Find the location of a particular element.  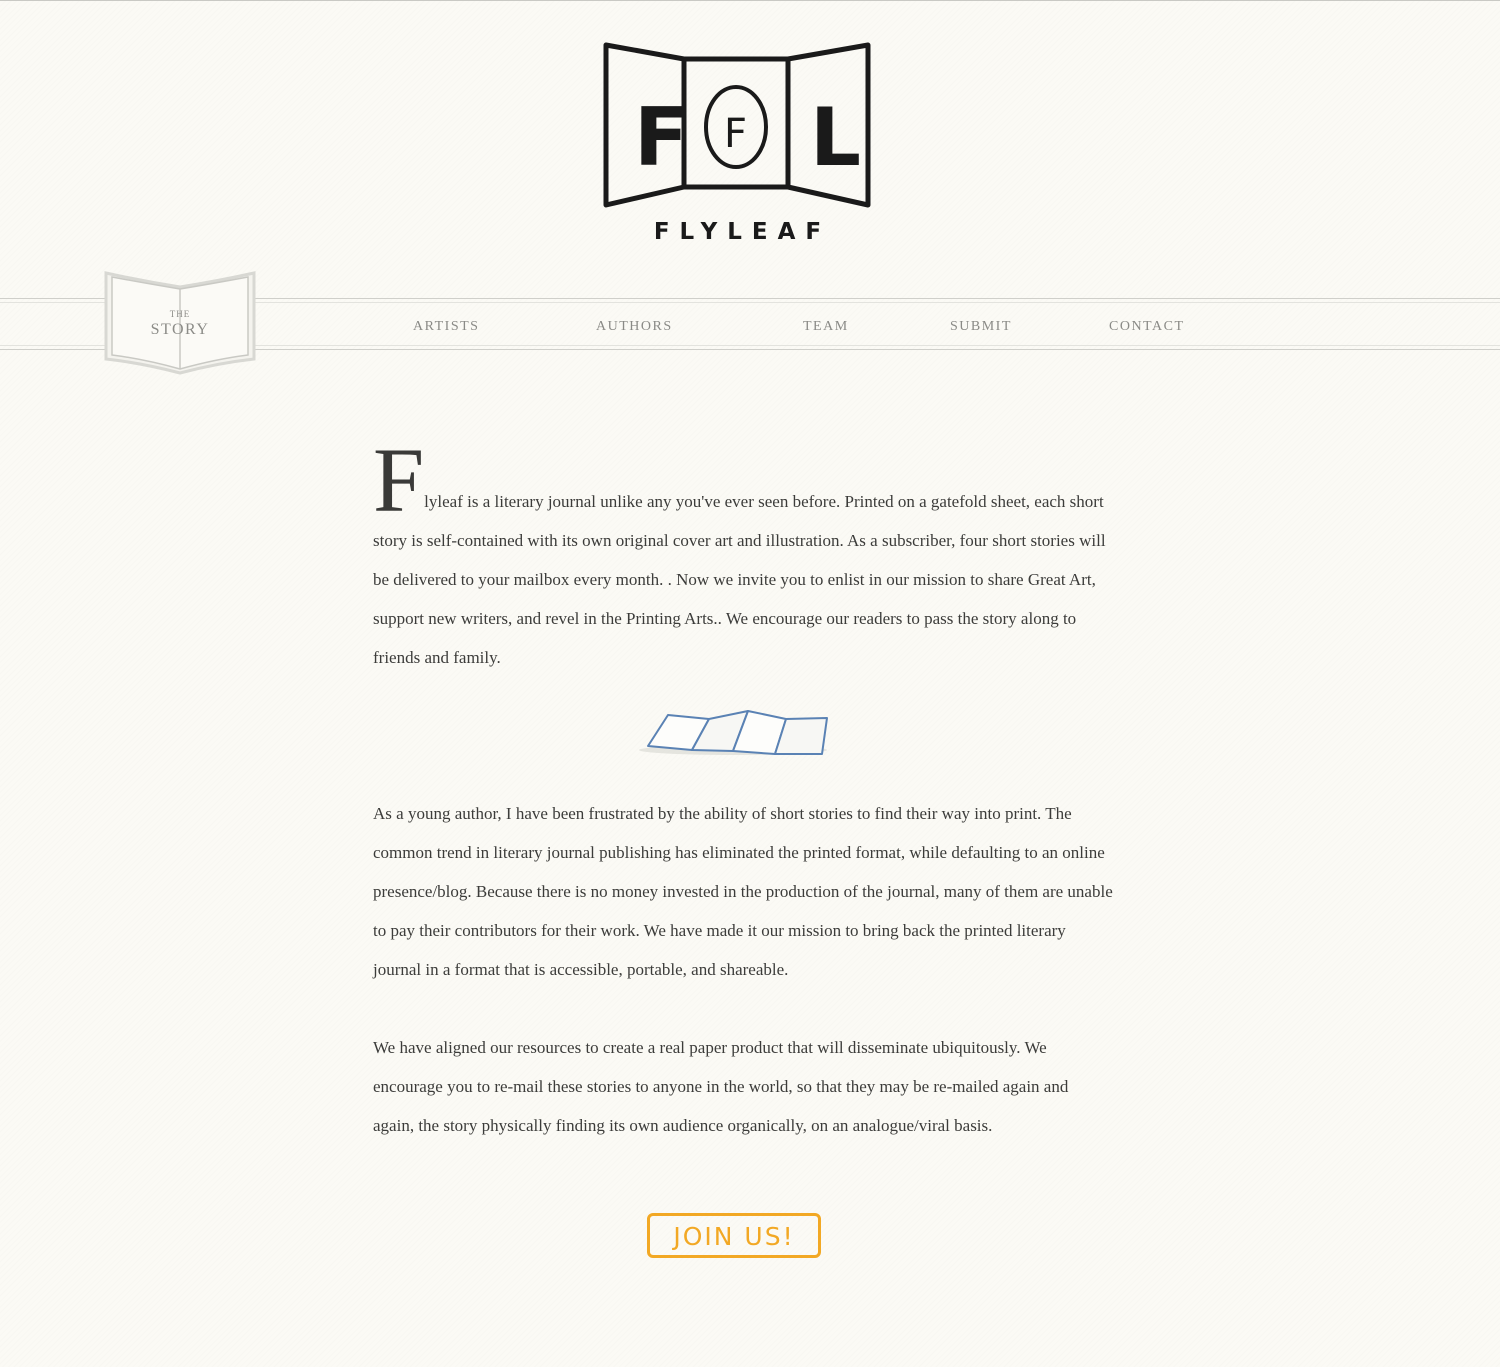

drop-cap: F is located at coordinates (399, 480).